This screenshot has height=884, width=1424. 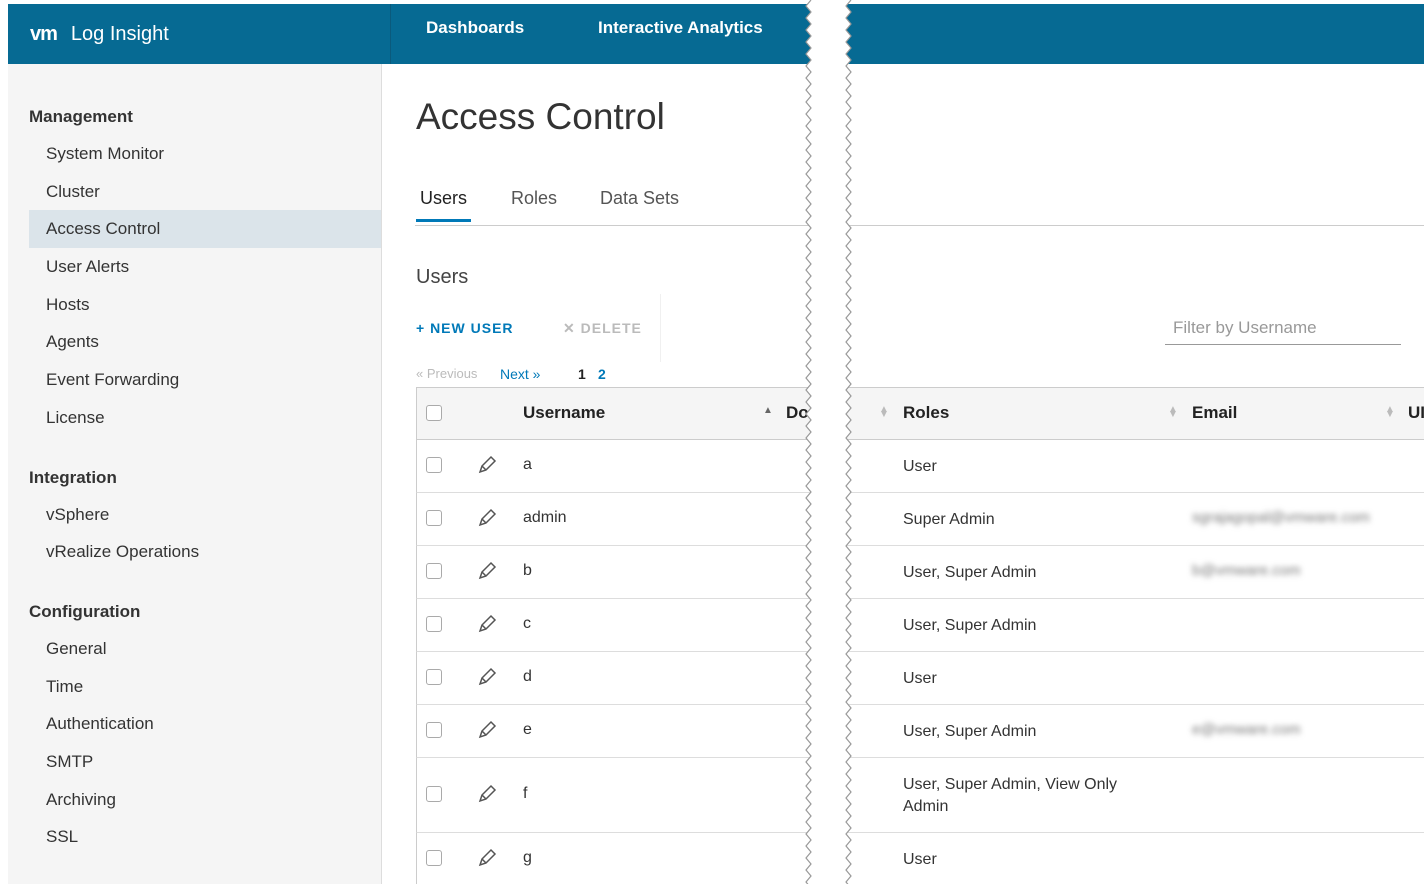 What do you see at coordinates (527, 624) in the screenshot?
I see `cell-username: c` at bounding box center [527, 624].